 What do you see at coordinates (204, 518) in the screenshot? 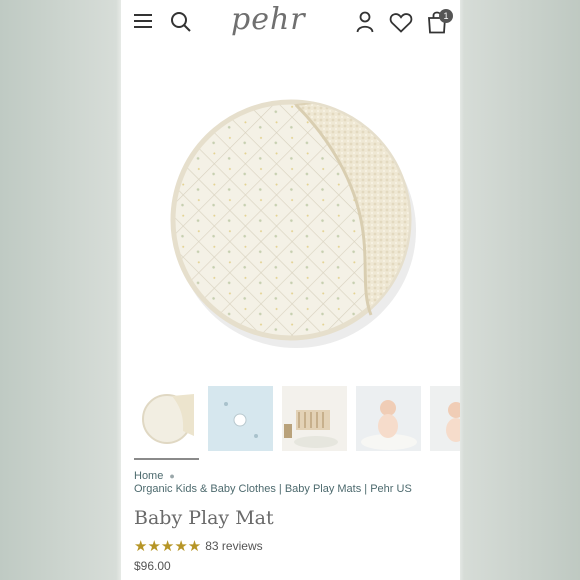
I see `product-title: Baby Play Mat` at bounding box center [204, 518].